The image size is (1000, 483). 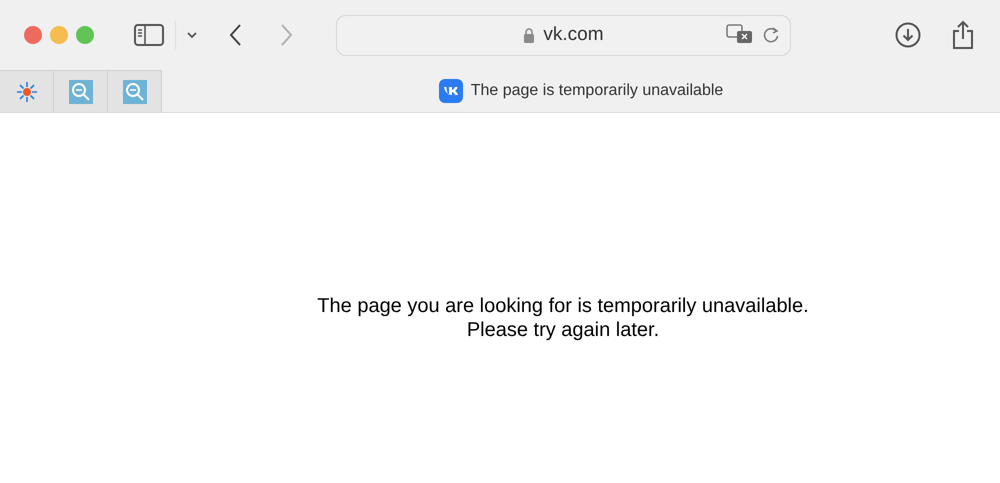 I want to click on address-field: vk.com, so click(x=563, y=35).